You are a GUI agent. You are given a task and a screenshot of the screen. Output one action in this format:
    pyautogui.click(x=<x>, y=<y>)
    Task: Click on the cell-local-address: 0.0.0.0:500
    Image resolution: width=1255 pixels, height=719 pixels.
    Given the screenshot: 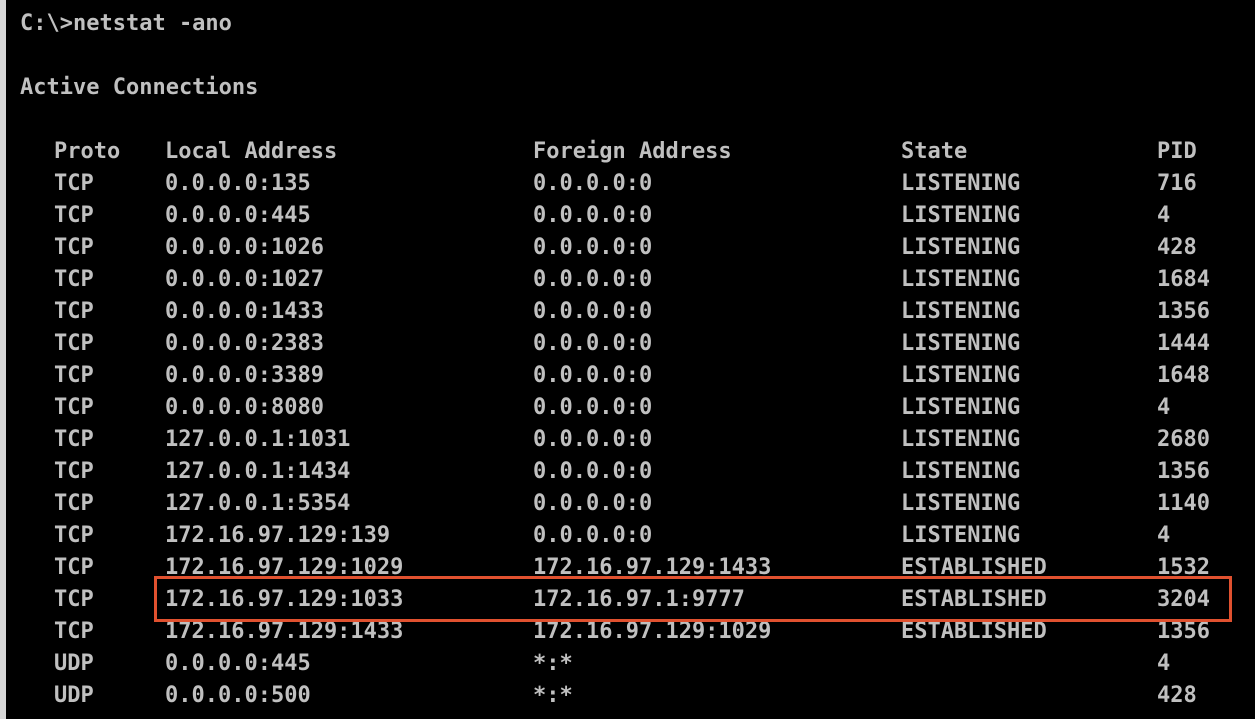 What is the action you would take?
    pyautogui.click(x=238, y=695)
    